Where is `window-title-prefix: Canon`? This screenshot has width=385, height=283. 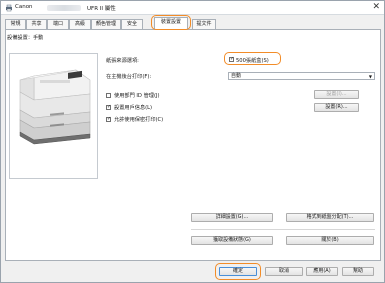
window-title-prefix: Canon is located at coordinates (24, 7).